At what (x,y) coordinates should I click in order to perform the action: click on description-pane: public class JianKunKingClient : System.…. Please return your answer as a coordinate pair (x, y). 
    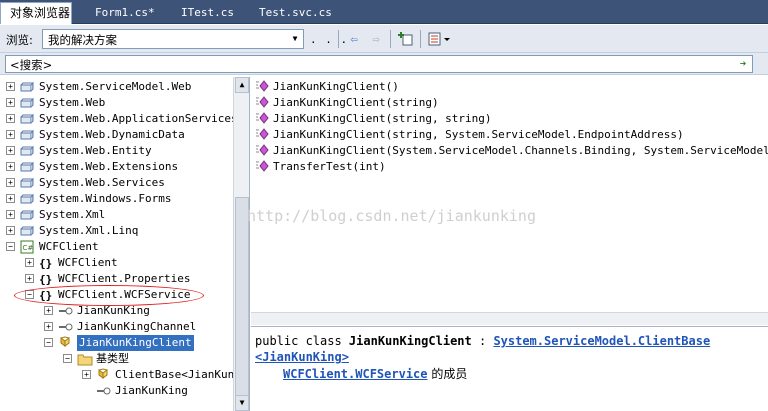
    Looking at the image, I should click on (509, 368).